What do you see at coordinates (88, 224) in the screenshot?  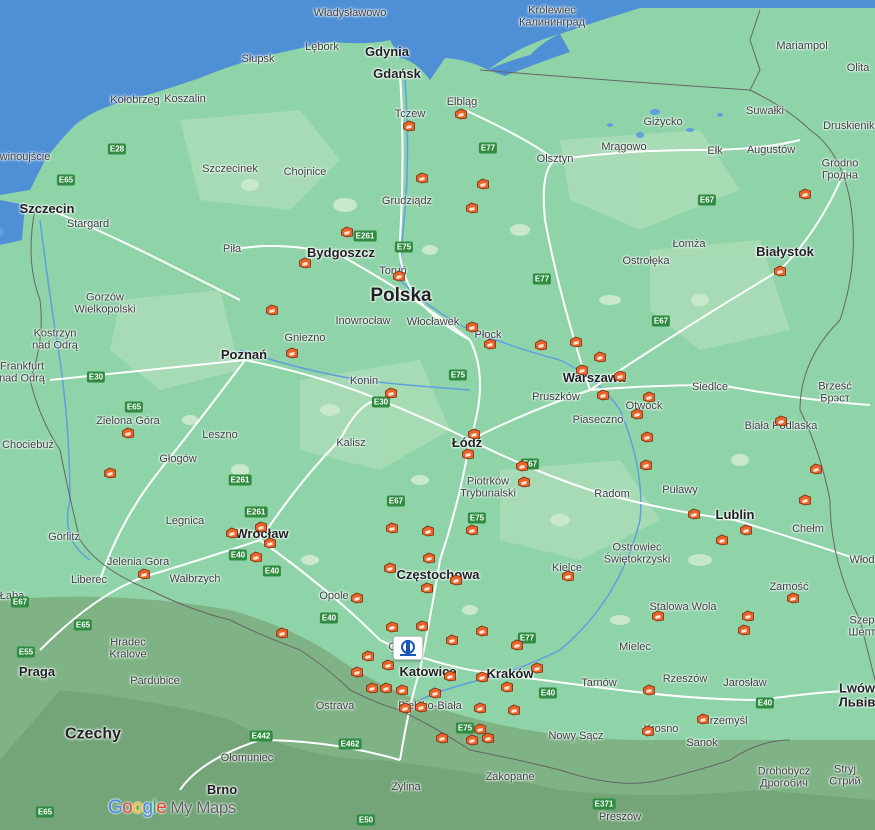 I see `city-label: Stargard` at bounding box center [88, 224].